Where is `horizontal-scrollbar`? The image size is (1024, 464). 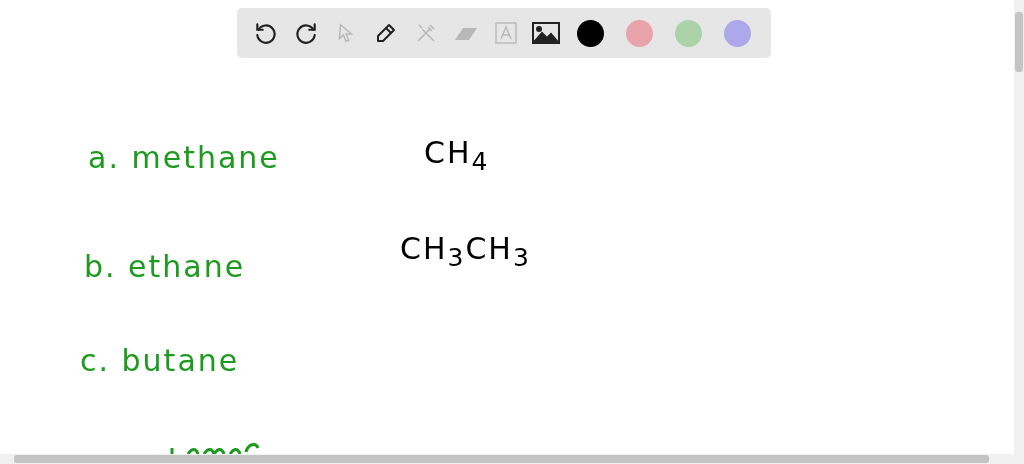 horizontal-scrollbar is located at coordinates (512, 459).